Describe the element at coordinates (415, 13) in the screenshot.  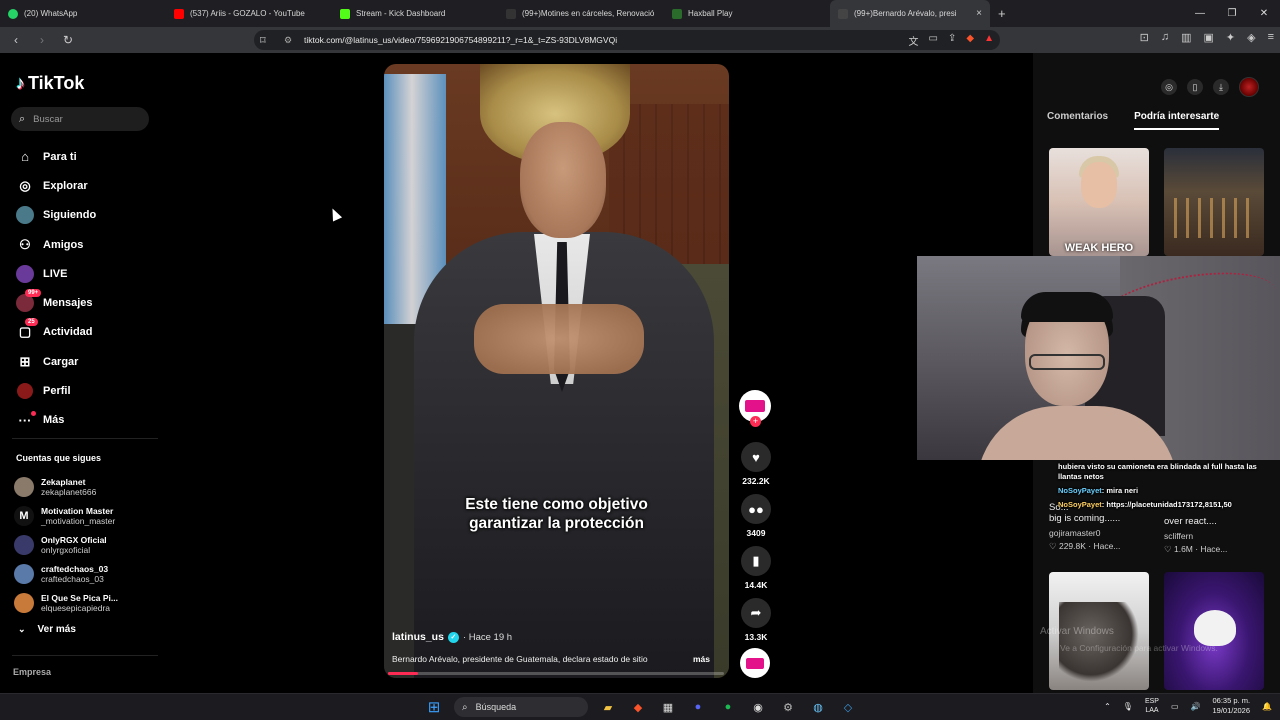
I see `tab-kick: Stream - Kick Dashboard` at that location.